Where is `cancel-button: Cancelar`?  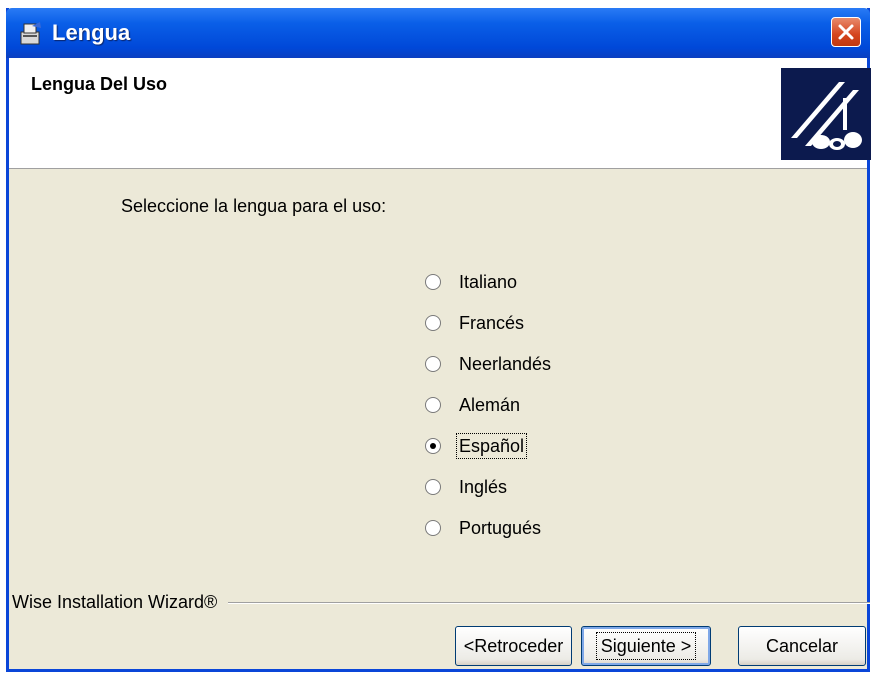 cancel-button: Cancelar is located at coordinates (802, 646).